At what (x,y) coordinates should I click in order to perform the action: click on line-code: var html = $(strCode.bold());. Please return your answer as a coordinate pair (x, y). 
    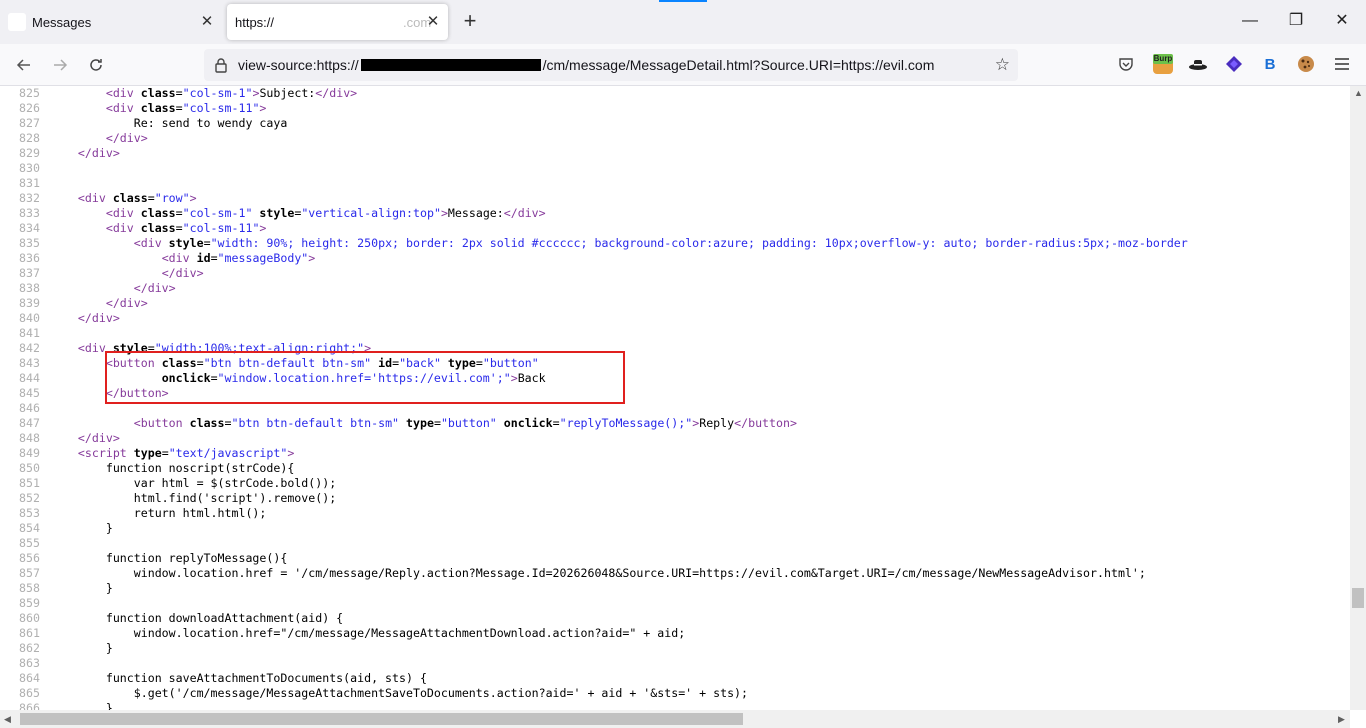
    Looking at the image, I should click on (193, 483).